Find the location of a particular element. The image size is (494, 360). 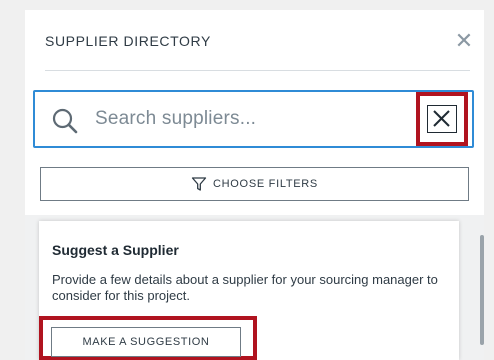

clear-search-button is located at coordinates (442, 119).